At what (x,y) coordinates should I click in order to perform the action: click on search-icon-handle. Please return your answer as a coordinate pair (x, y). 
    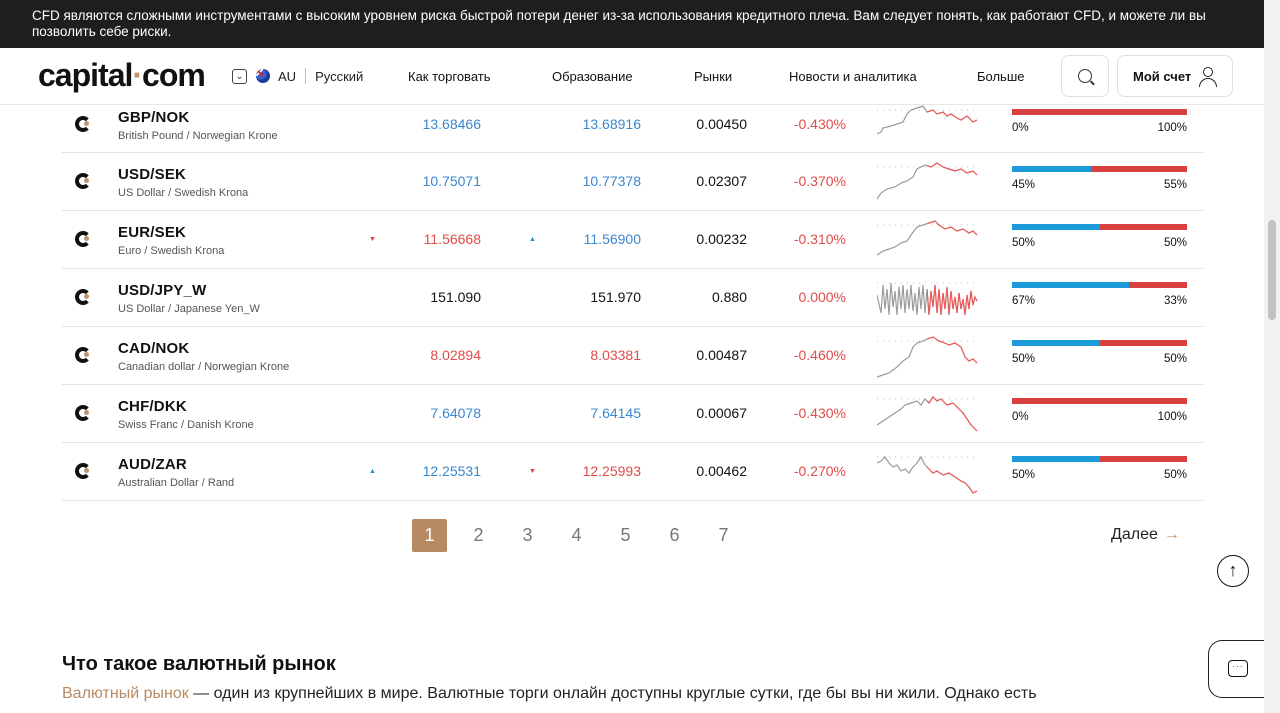
    Looking at the image, I should click on (1092, 83).